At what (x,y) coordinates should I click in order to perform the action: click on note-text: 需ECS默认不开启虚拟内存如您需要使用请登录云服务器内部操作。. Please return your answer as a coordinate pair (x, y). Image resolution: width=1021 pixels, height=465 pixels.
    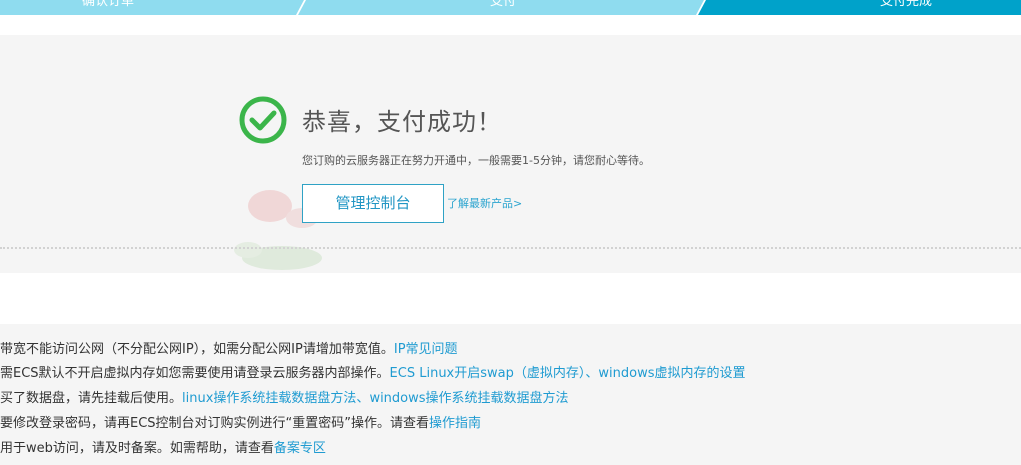
    Looking at the image, I should click on (195, 373).